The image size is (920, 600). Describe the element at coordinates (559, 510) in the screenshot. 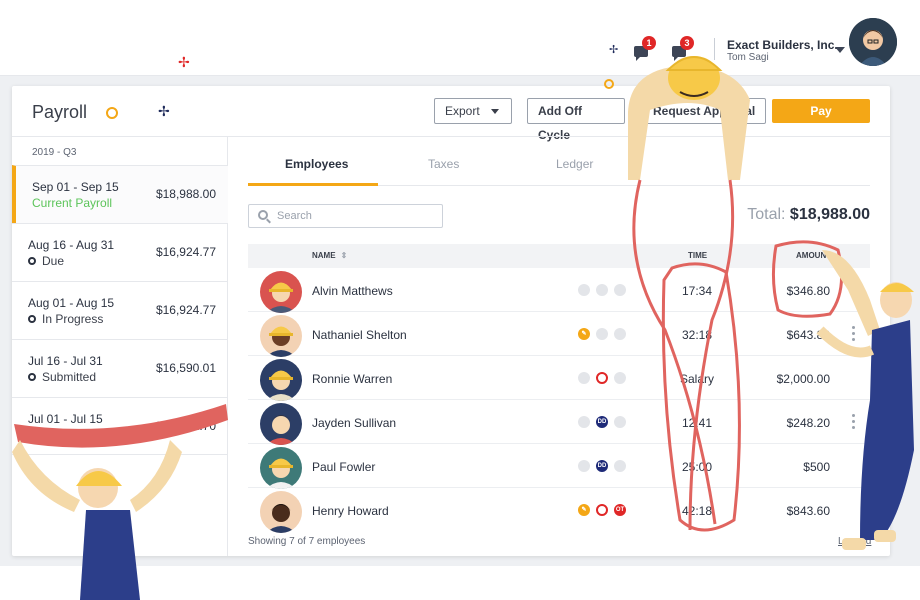

I see `table-row: Henry Howard ✎ OT 42:18 $843.60` at that location.